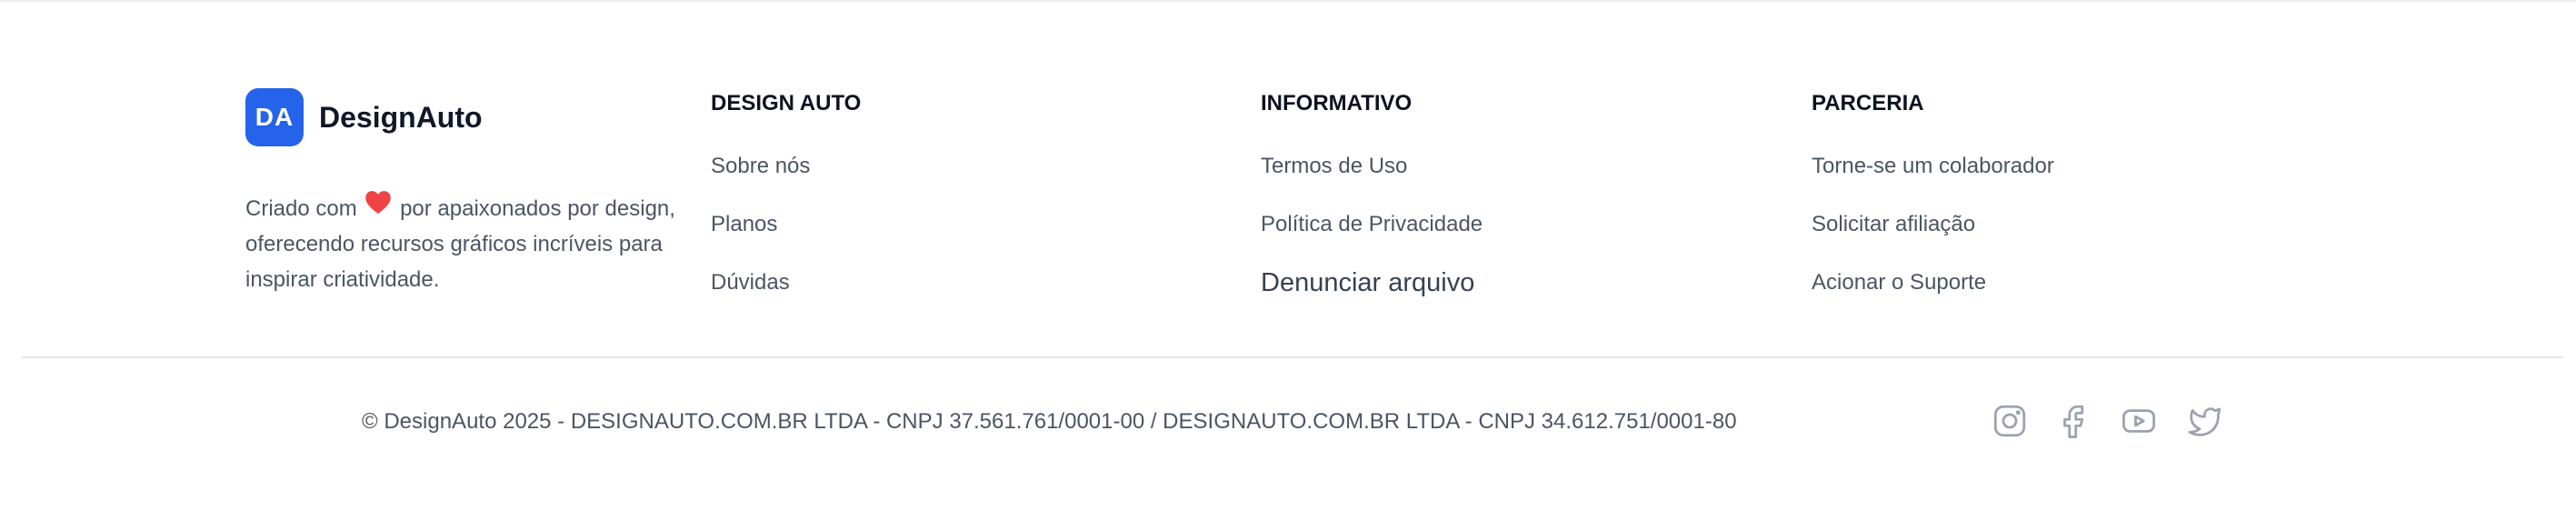 Image resolution: width=2576 pixels, height=521 pixels. Describe the element at coordinates (1372, 283) in the screenshot. I see `footer-link-denunciar-arquivo: Denunciar arquivo` at that location.